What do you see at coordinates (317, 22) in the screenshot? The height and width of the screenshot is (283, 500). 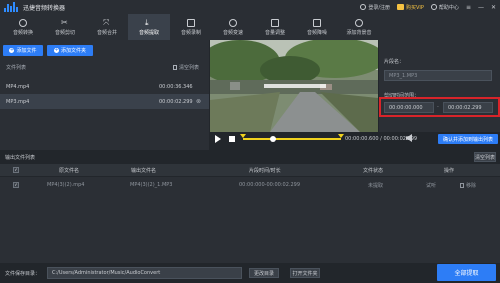 I see `denoise-icon` at bounding box center [317, 22].